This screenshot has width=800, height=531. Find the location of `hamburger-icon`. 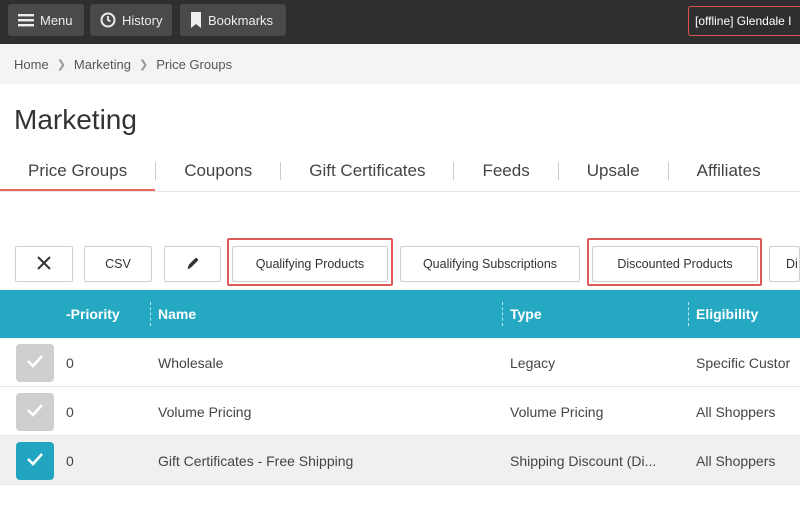

hamburger-icon is located at coordinates (26, 20).